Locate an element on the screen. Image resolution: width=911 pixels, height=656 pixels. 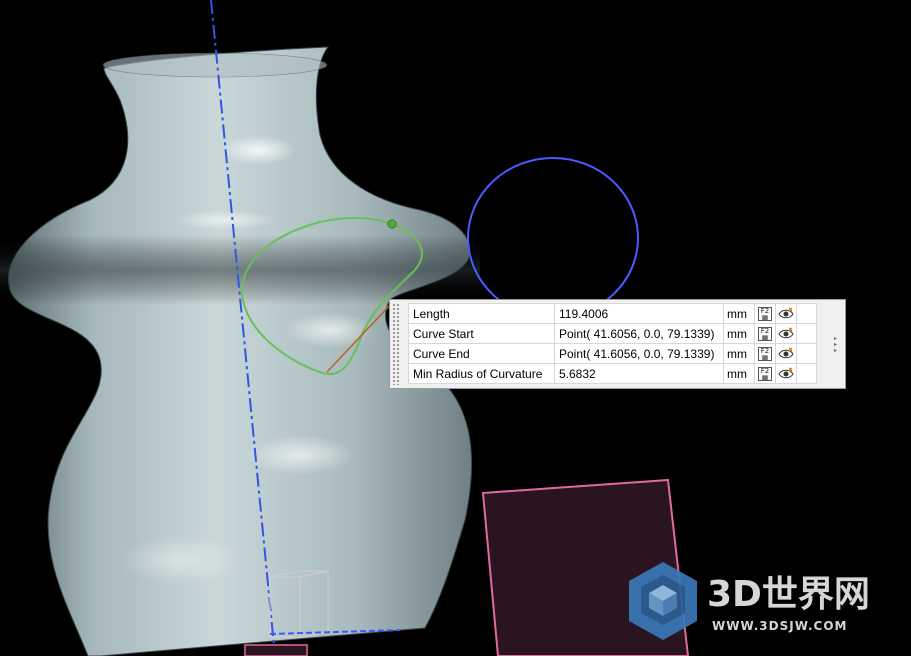
measurement-label: Curve Start is located at coordinates (481, 333).